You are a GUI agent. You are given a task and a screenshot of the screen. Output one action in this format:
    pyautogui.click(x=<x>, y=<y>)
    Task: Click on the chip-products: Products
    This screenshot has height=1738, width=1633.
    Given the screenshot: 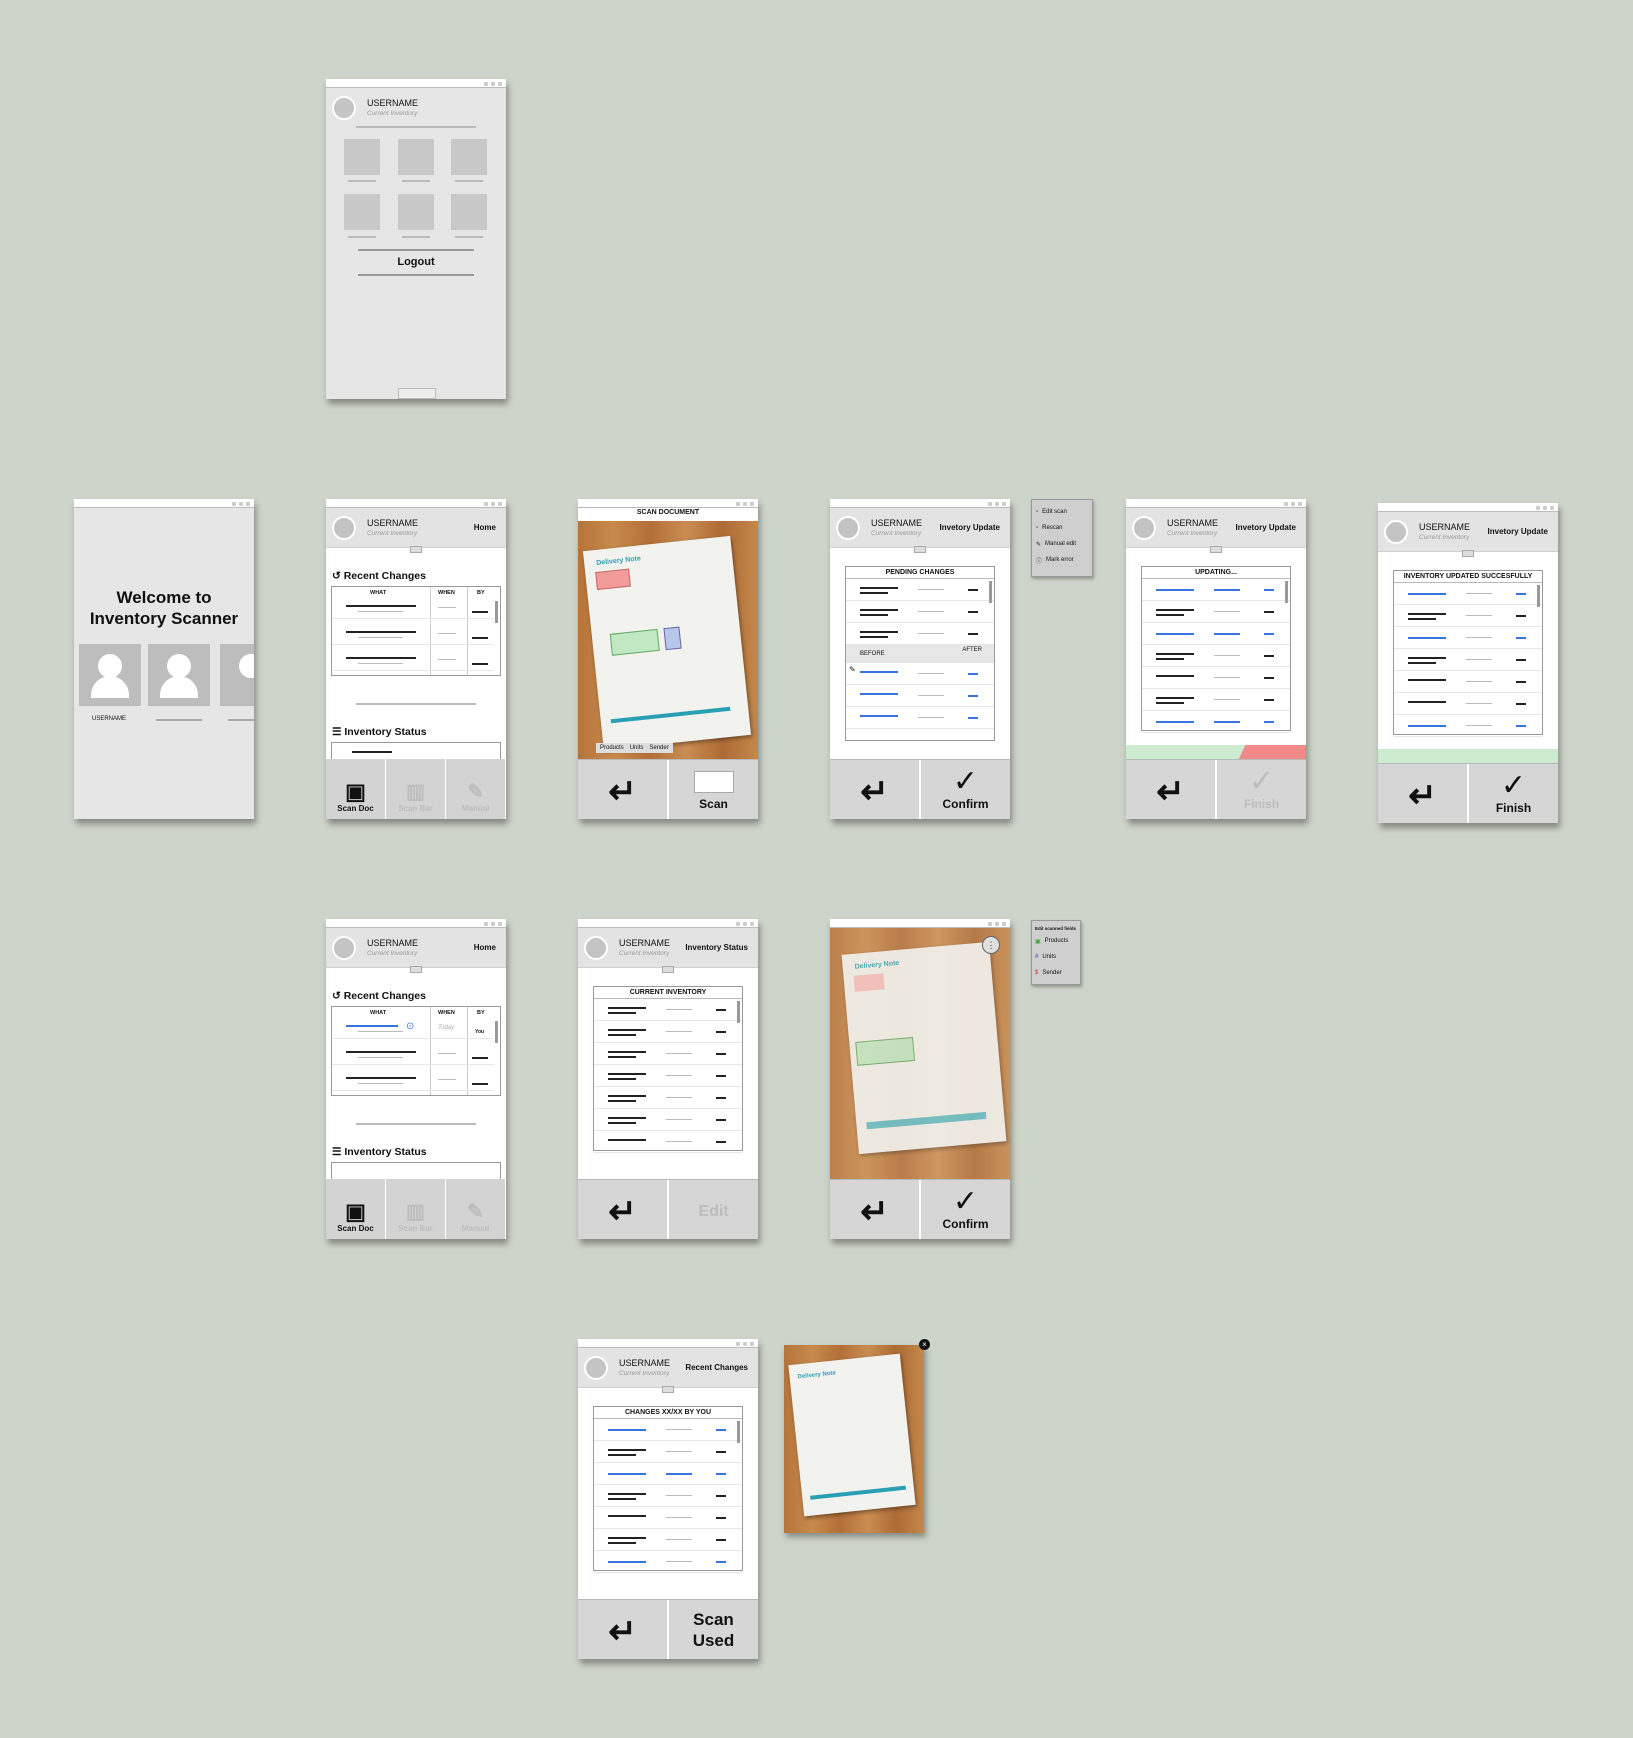 What is the action you would take?
    pyautogui.click(x=612, y=748)
    